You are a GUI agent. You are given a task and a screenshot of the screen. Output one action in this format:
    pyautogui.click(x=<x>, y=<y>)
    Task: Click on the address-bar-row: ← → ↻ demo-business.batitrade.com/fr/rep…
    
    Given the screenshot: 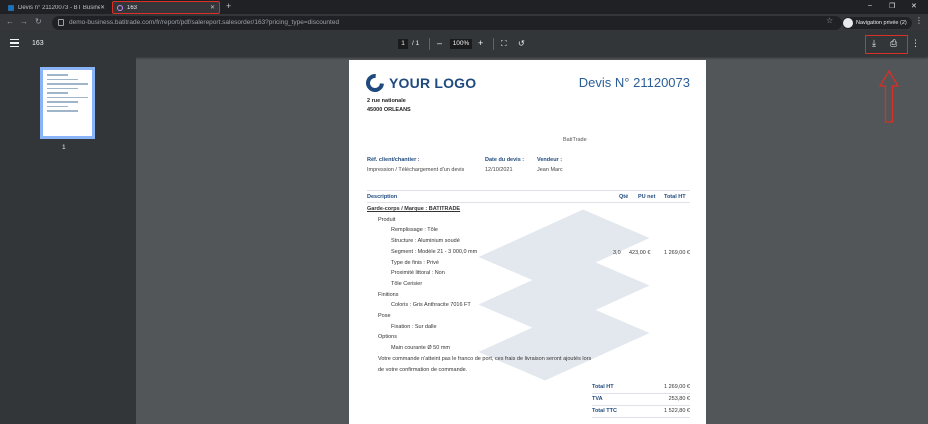 What is the action you would take?
    pyautogui.click(x=464, y=23)
    